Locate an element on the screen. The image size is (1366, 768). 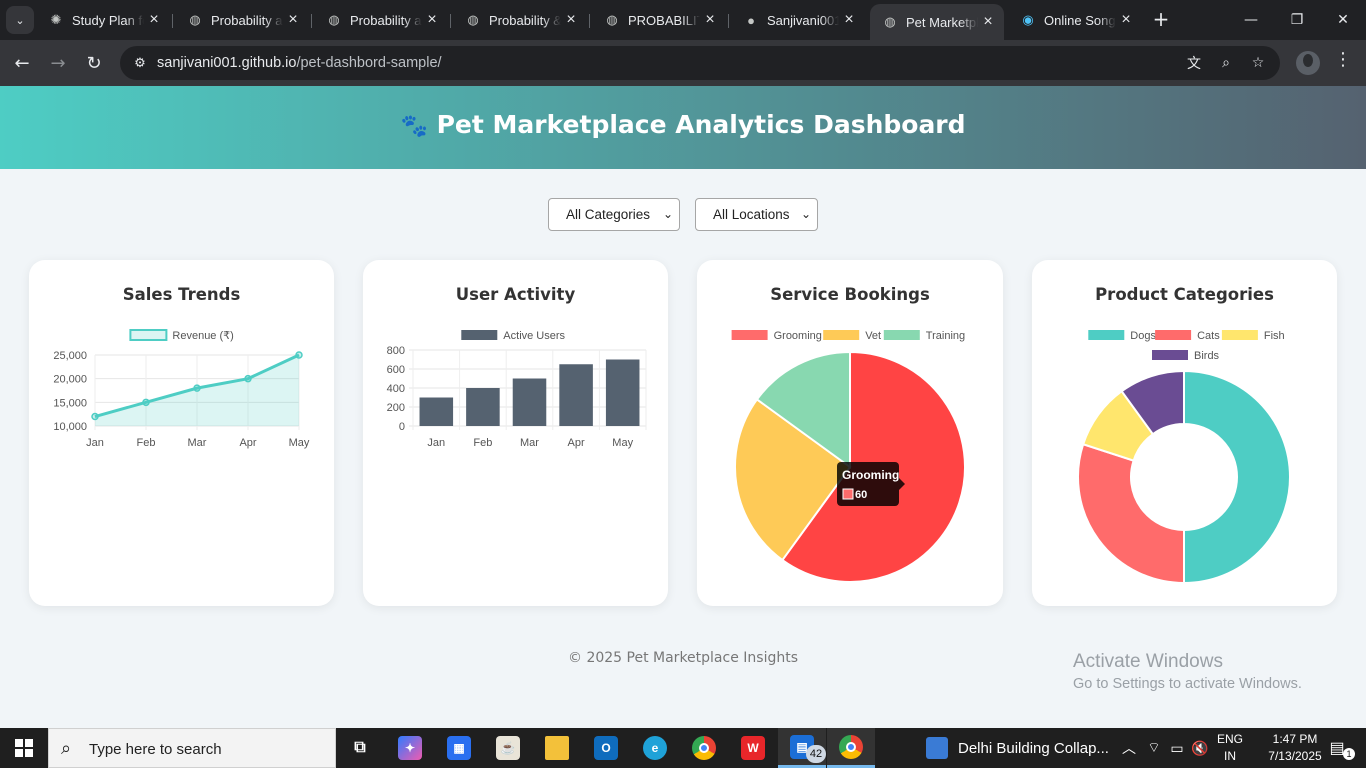
y-tick-label: 400 is located at coordinates (396, 389).